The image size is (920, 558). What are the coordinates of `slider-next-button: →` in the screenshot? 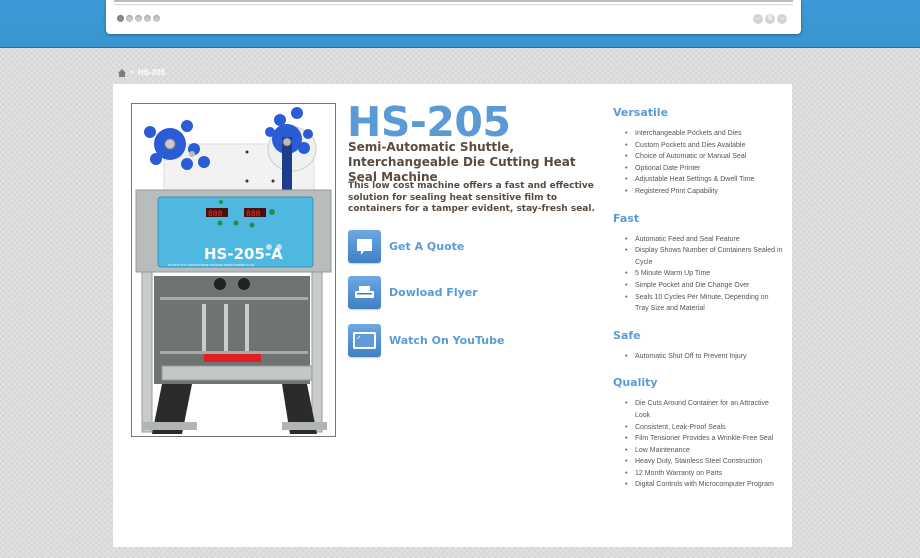 It's located at (782, 19).